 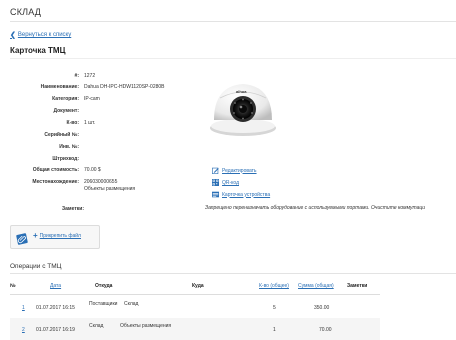 I want to click on attach-file-button: + Прикрепить файл, so click(x=57, y=236).